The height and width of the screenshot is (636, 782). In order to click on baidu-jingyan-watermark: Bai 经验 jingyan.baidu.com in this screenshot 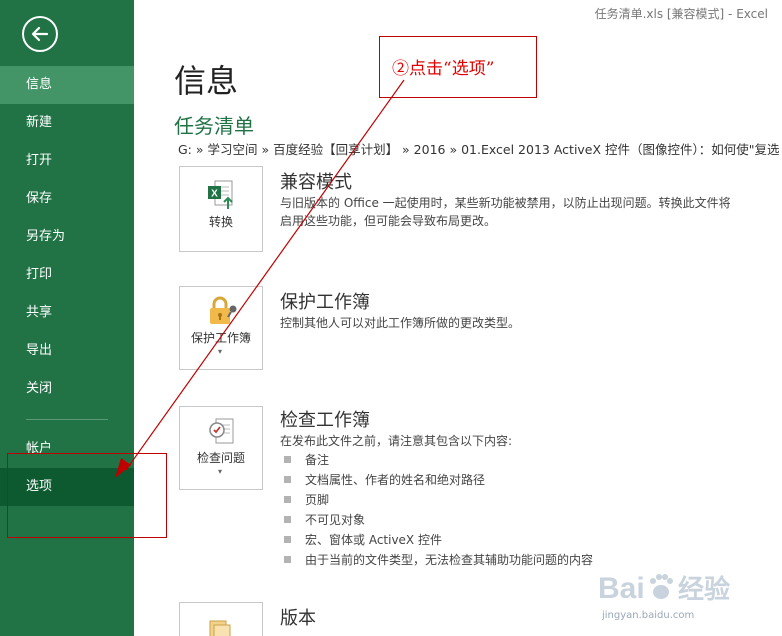, I will do `click(673, 593)`.